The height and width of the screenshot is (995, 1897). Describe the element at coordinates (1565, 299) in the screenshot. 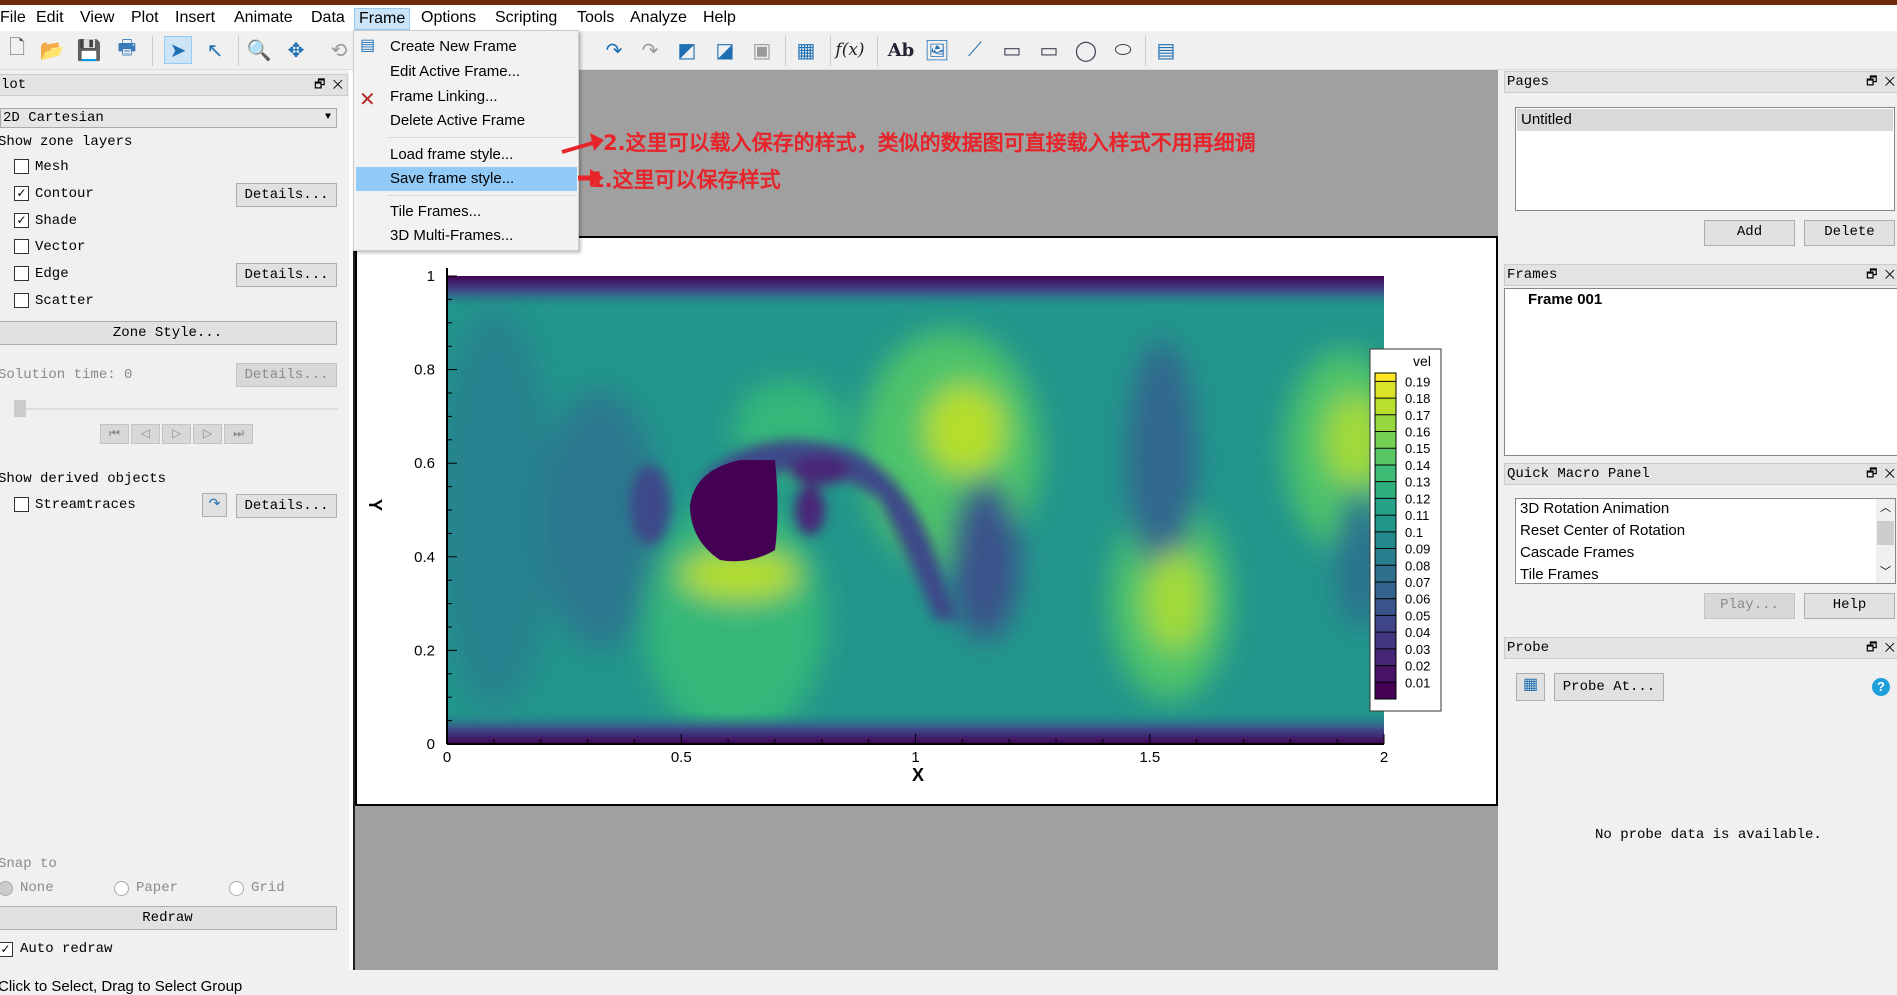

I see `frame-item-frame-001: Frame 001` at that location.